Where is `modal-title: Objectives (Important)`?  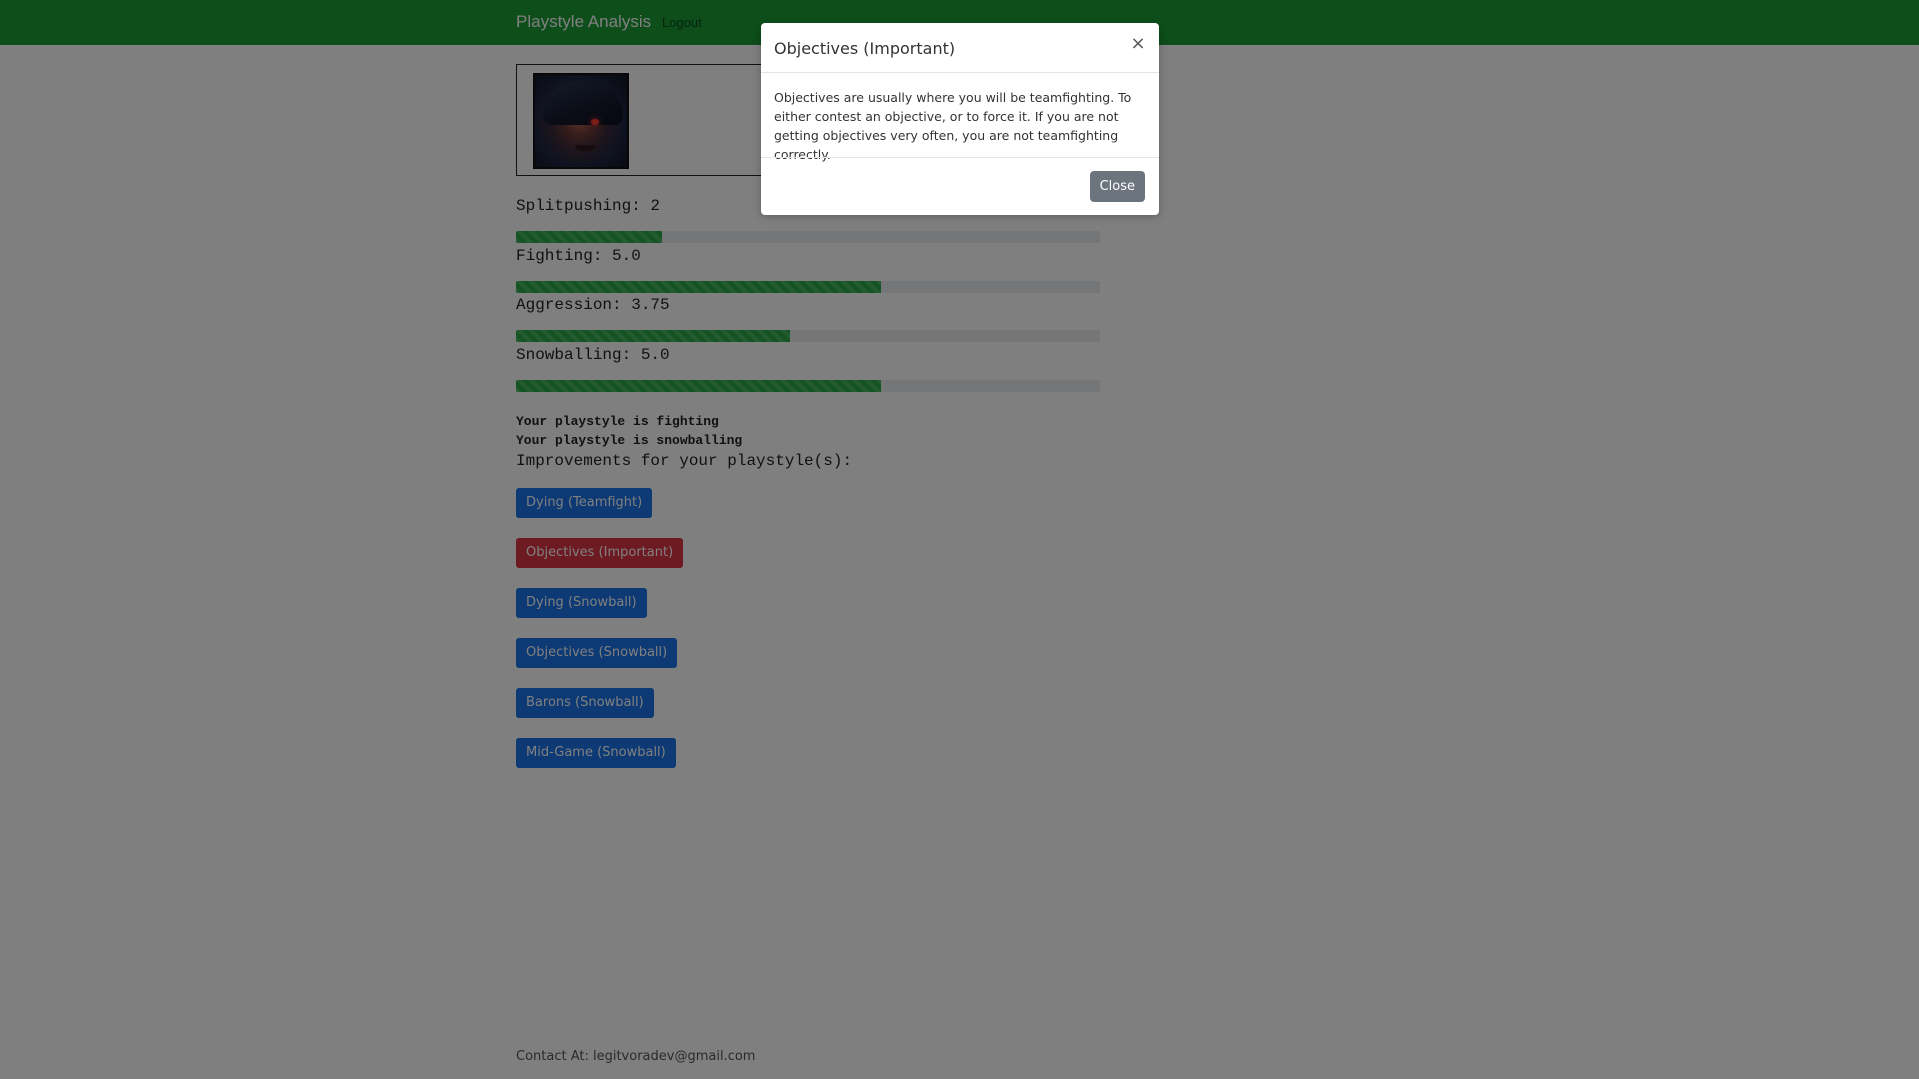 modal-title: Objectives (Important) is located at coordinates (865, 48).